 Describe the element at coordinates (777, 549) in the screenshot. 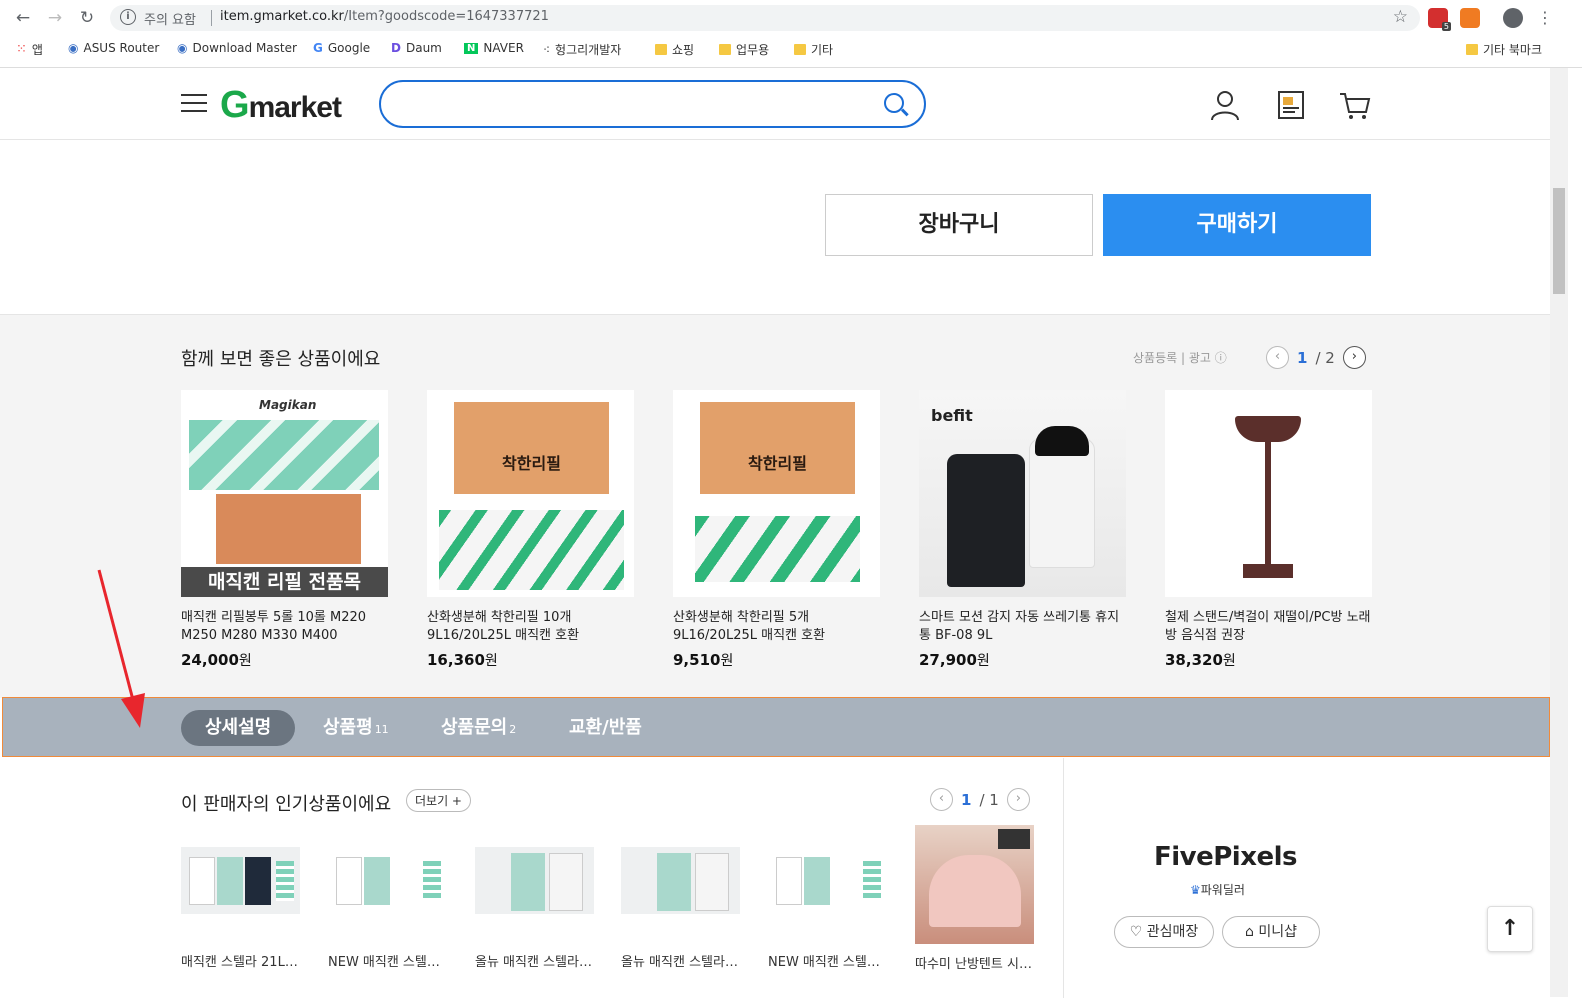

I see `refill-bags-image` at that location.